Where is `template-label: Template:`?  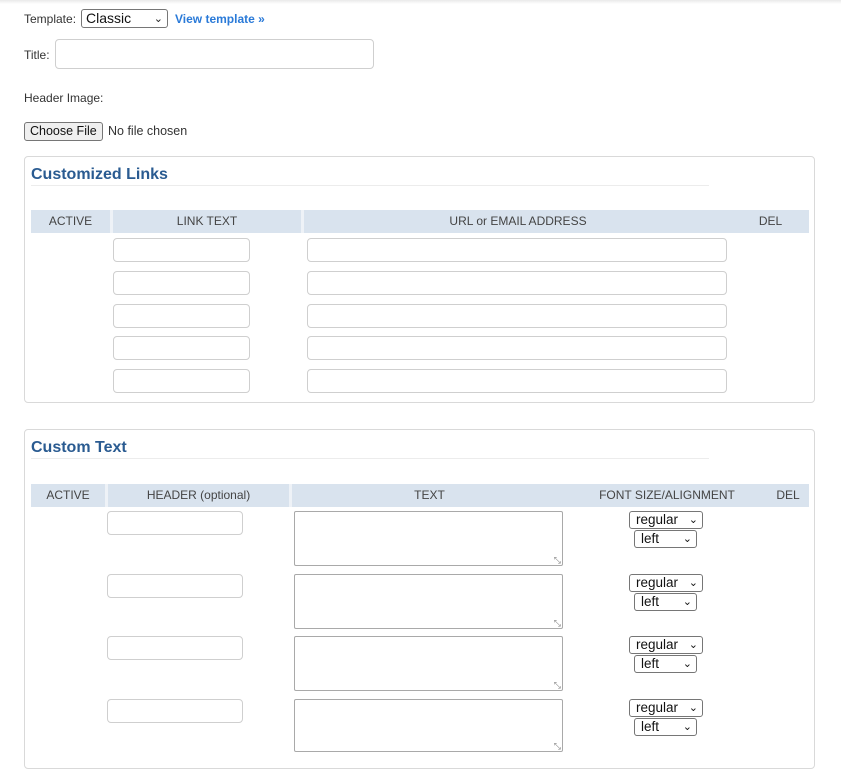 template-label: Template: is located at coordinates (50, 19).